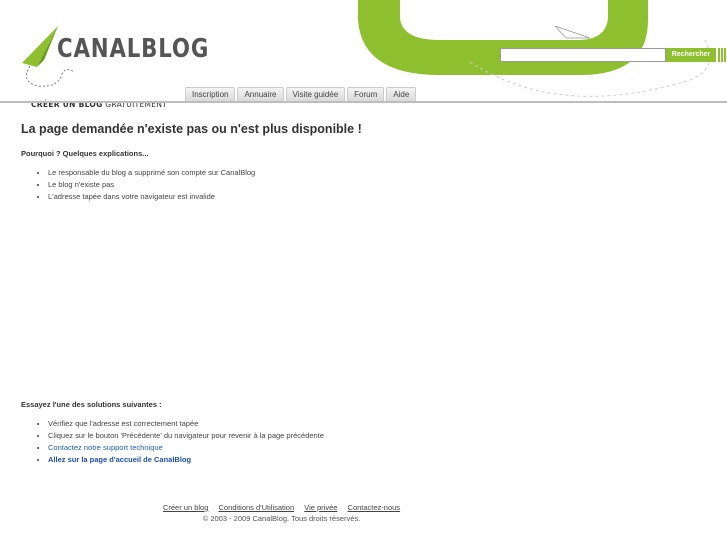 This screenshot has height=545, width=727. What do you see at coordinates (210, 94) in the screenshot?
I see `nav-tab-inscription: Inscription` at bounding box center [210, 94].